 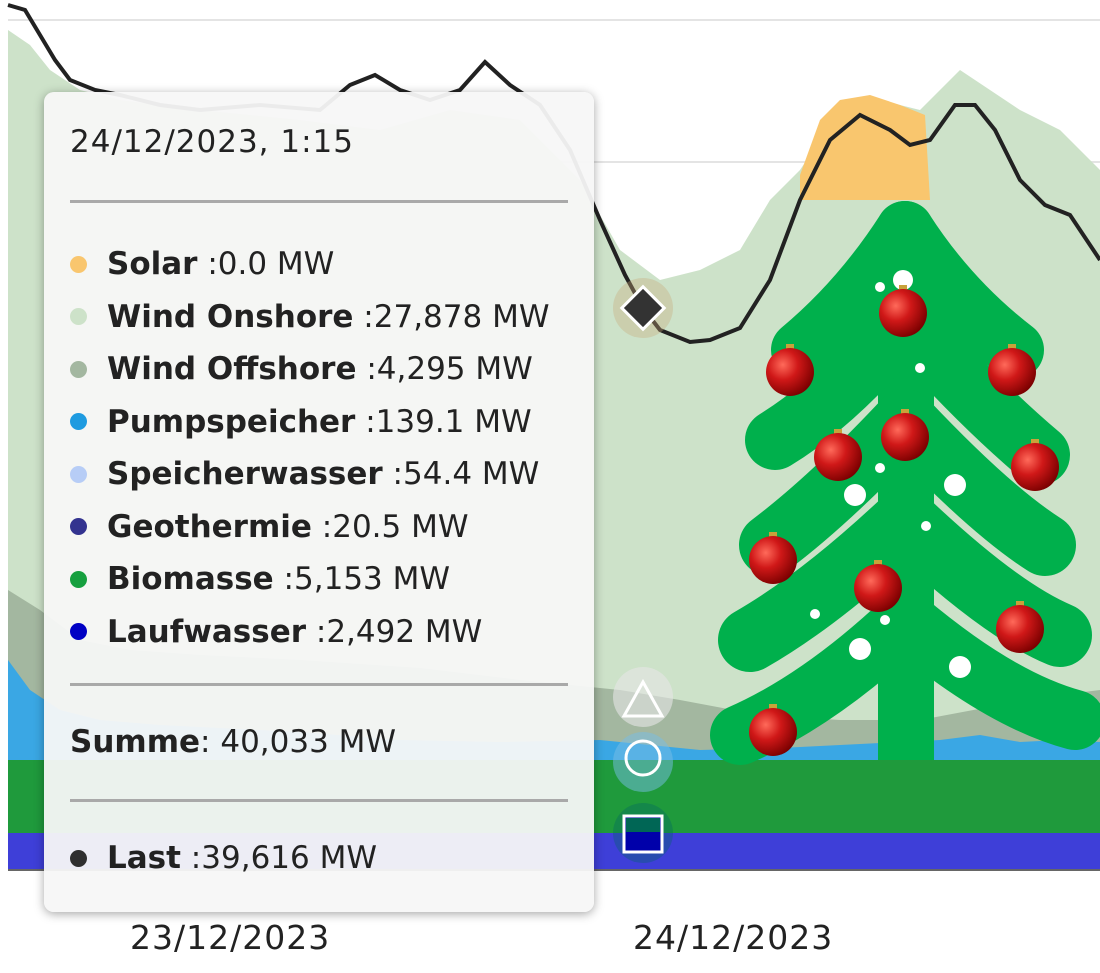 What do you see at coordinates (289, 858) in the screenshot?
I see `tooltip-load-value: 39,616 MW` at bounding box center [289, 858].